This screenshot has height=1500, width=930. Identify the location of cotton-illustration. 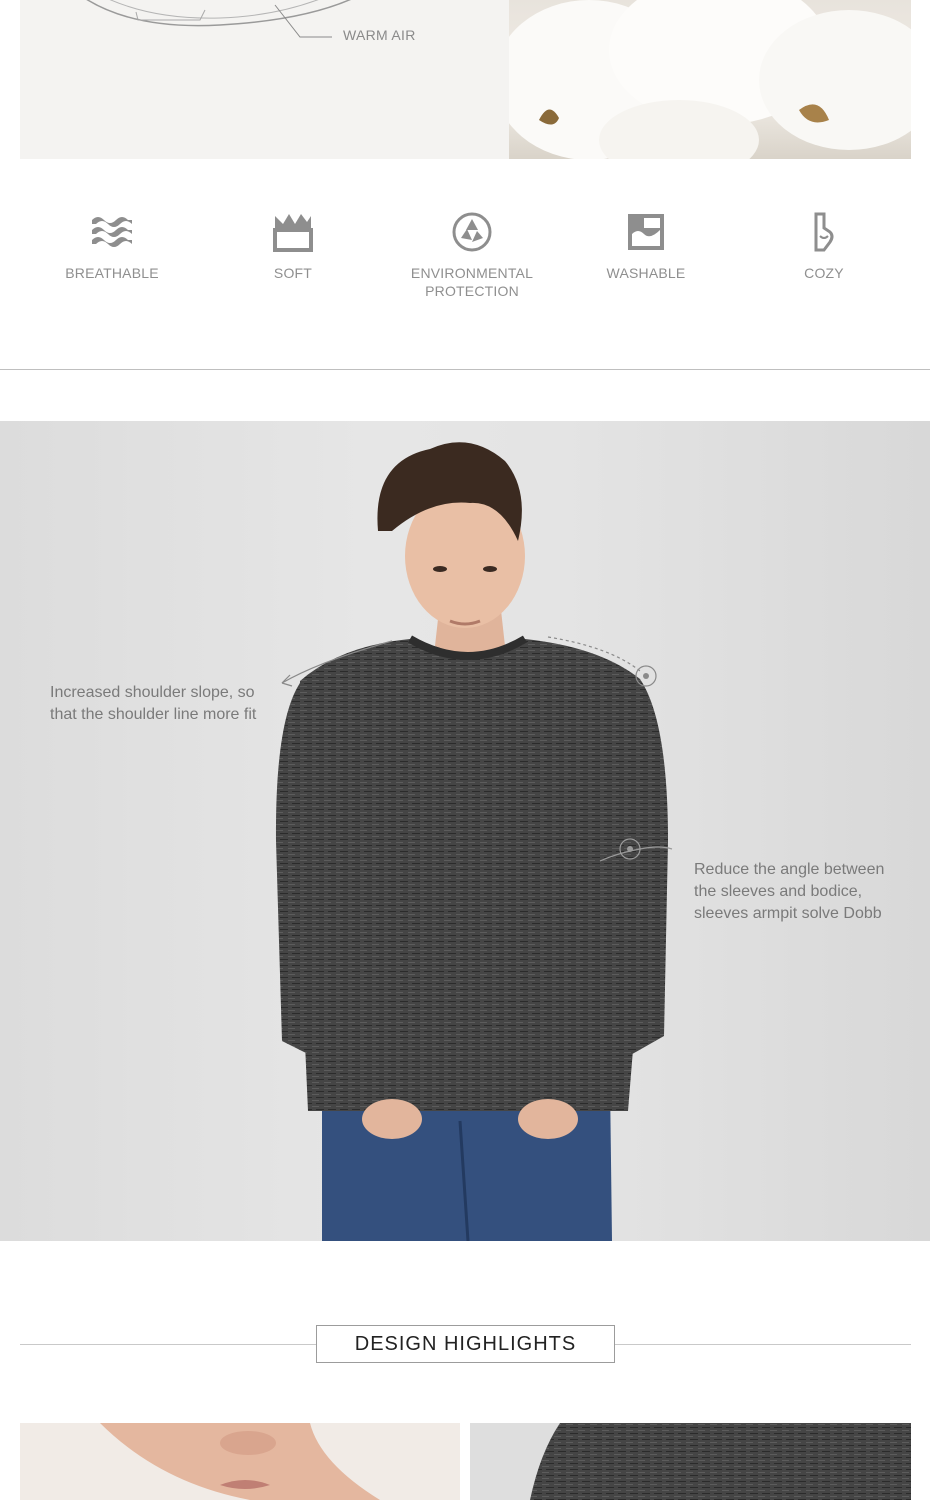
(710, 79).